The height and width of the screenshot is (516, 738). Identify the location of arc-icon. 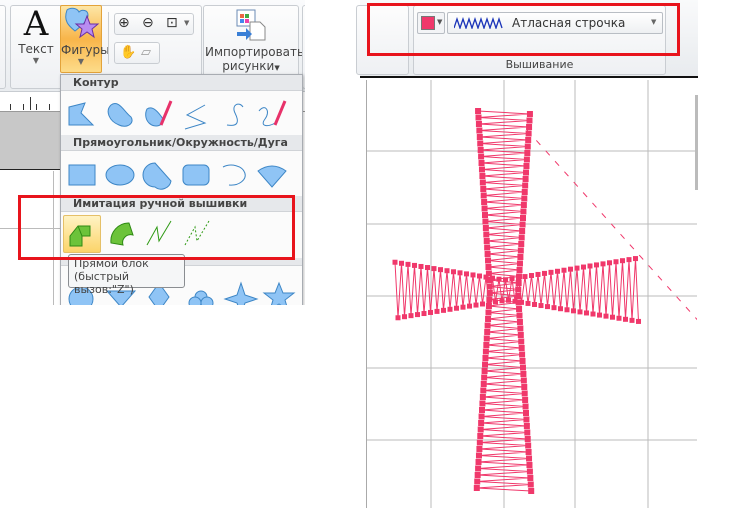
(234, 175).